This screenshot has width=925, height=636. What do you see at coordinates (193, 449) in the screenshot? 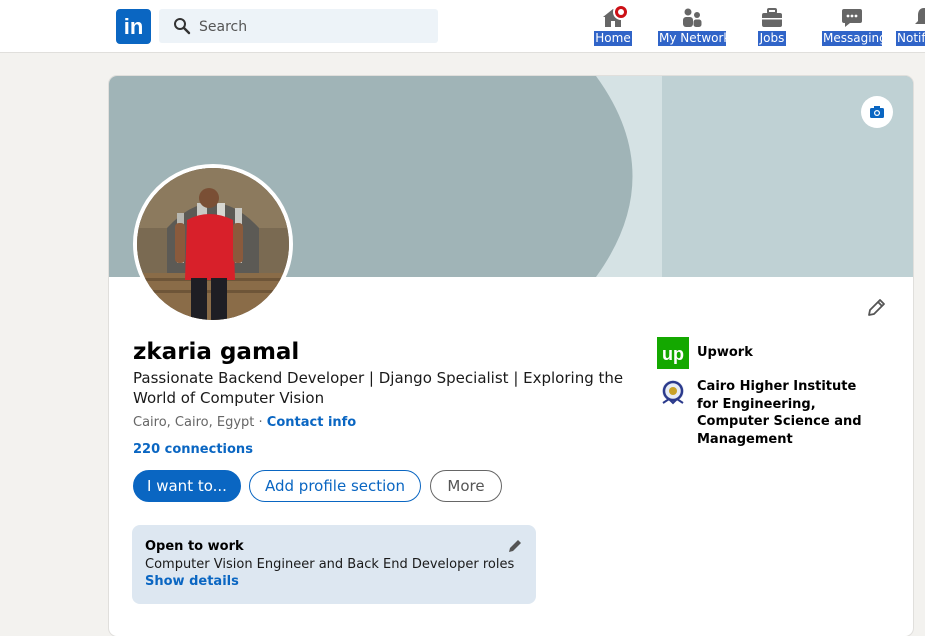
I see `connections-link: 220 connections` at bounding box center [193, 449].